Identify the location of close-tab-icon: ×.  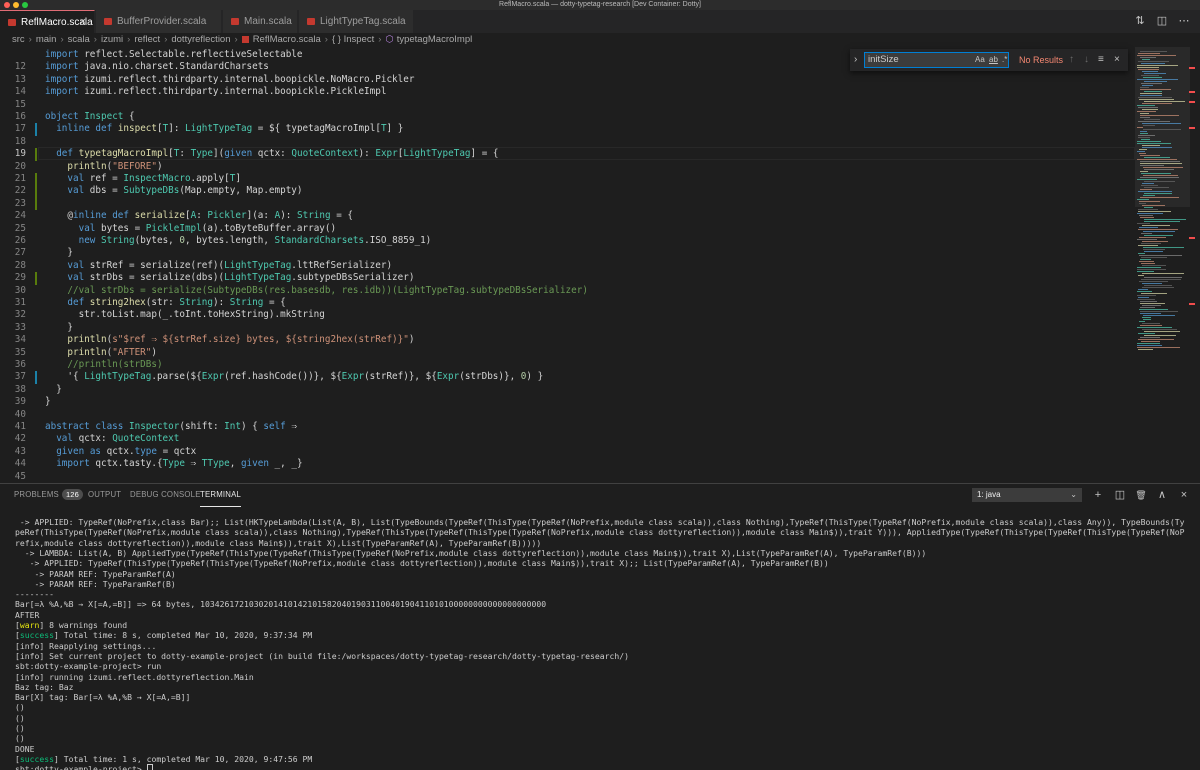
(83, 22).